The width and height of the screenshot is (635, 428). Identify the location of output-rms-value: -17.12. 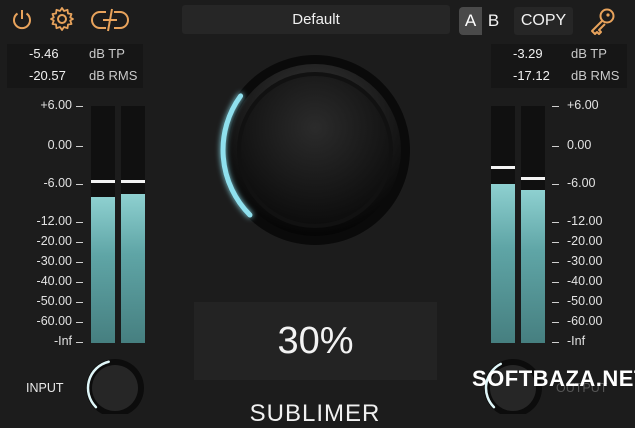
(531, 75).